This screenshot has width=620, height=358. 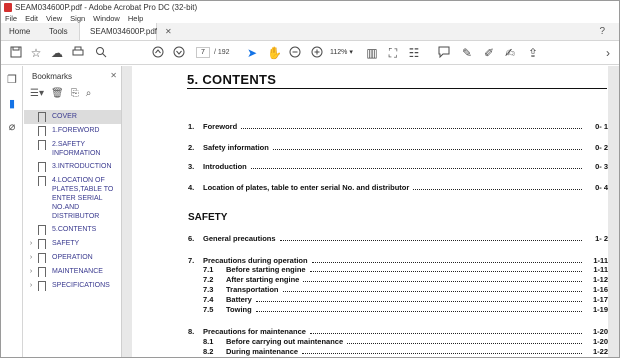 I want to click on toc-entry-title: General precautions, so click(x=239, y=238).